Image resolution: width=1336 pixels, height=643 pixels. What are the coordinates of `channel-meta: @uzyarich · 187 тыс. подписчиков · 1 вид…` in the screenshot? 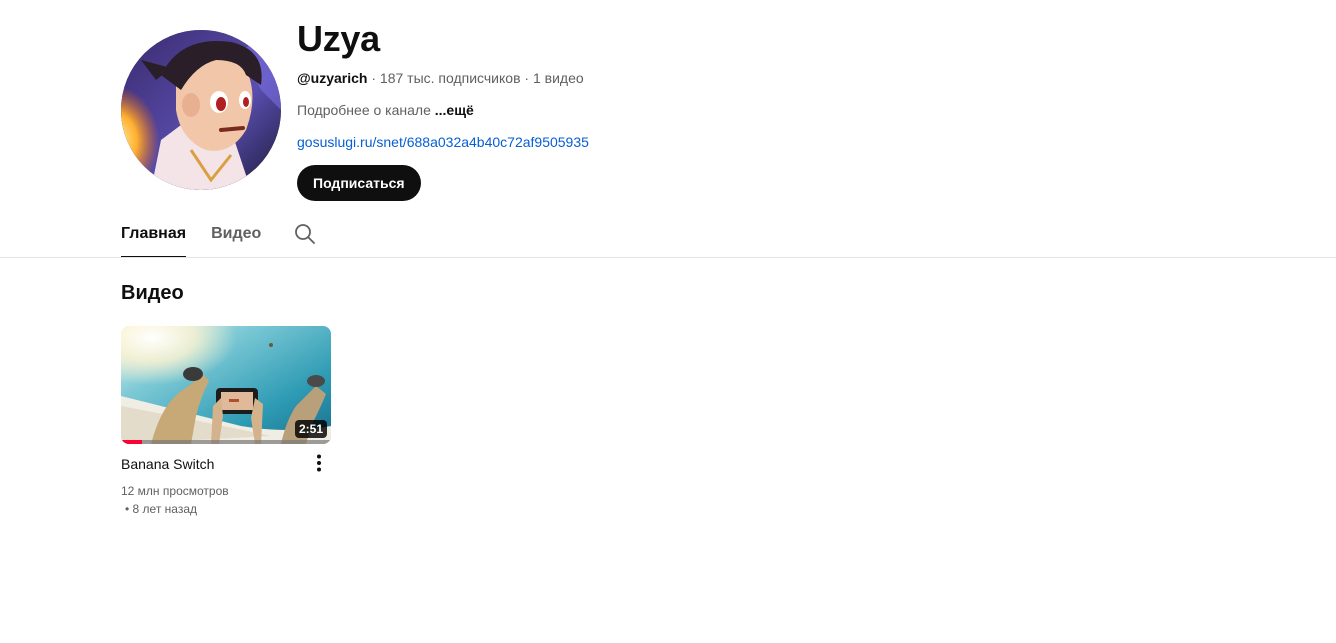 It's located at (443, 78).